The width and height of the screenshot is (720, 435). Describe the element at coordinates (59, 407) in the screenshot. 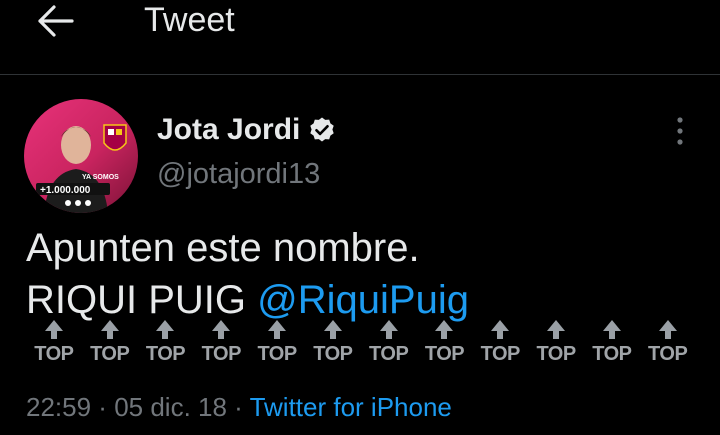

I see `tweet-time: 22:59` at that location.